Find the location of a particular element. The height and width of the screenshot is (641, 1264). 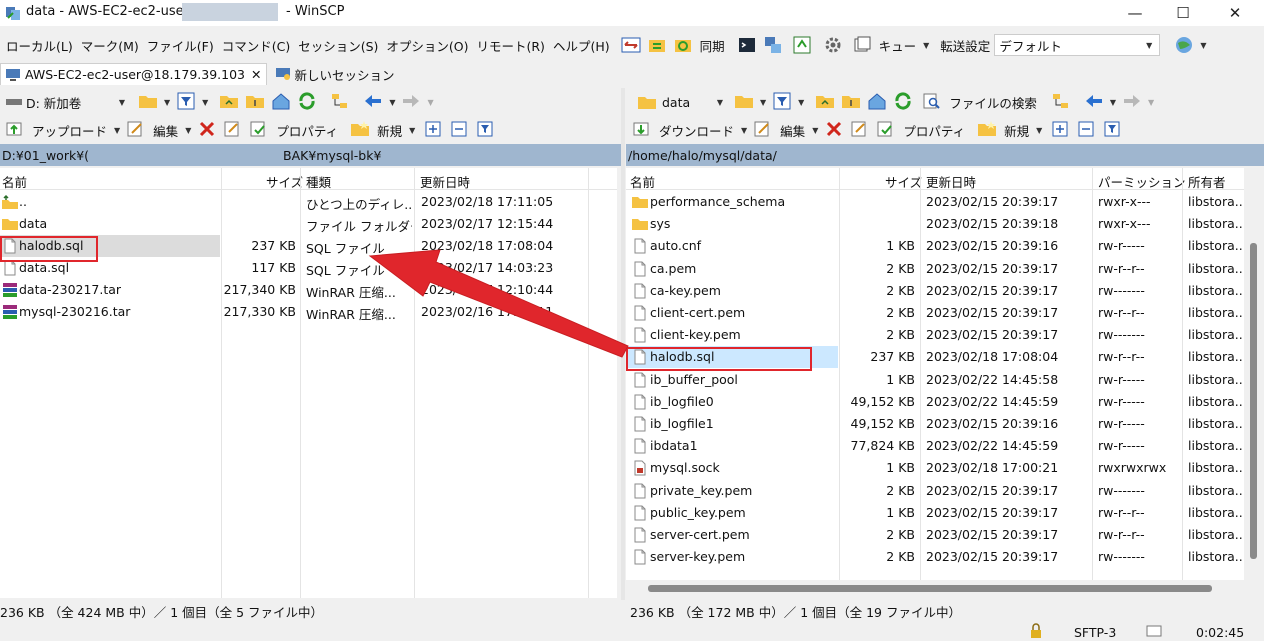

download-icon is located at coordinates (642, 130).